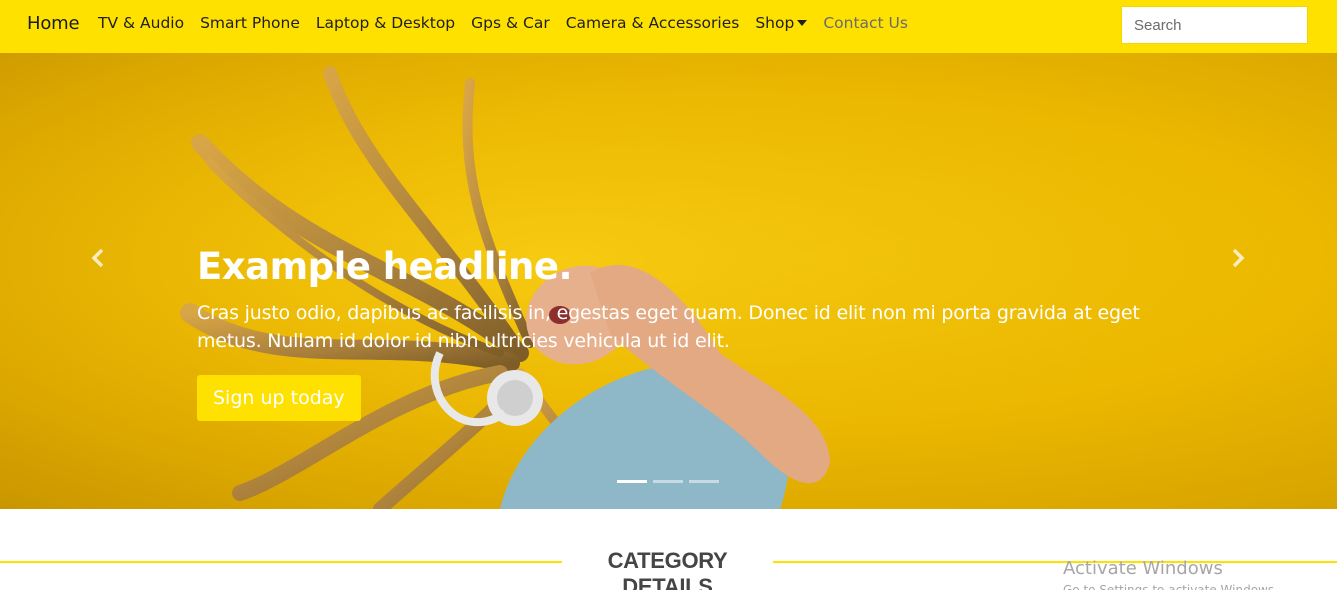  Describe the element at coordinates (775, 23) in the screenshot. I see `nav-dropdown-shop-label: Shop` at that location.